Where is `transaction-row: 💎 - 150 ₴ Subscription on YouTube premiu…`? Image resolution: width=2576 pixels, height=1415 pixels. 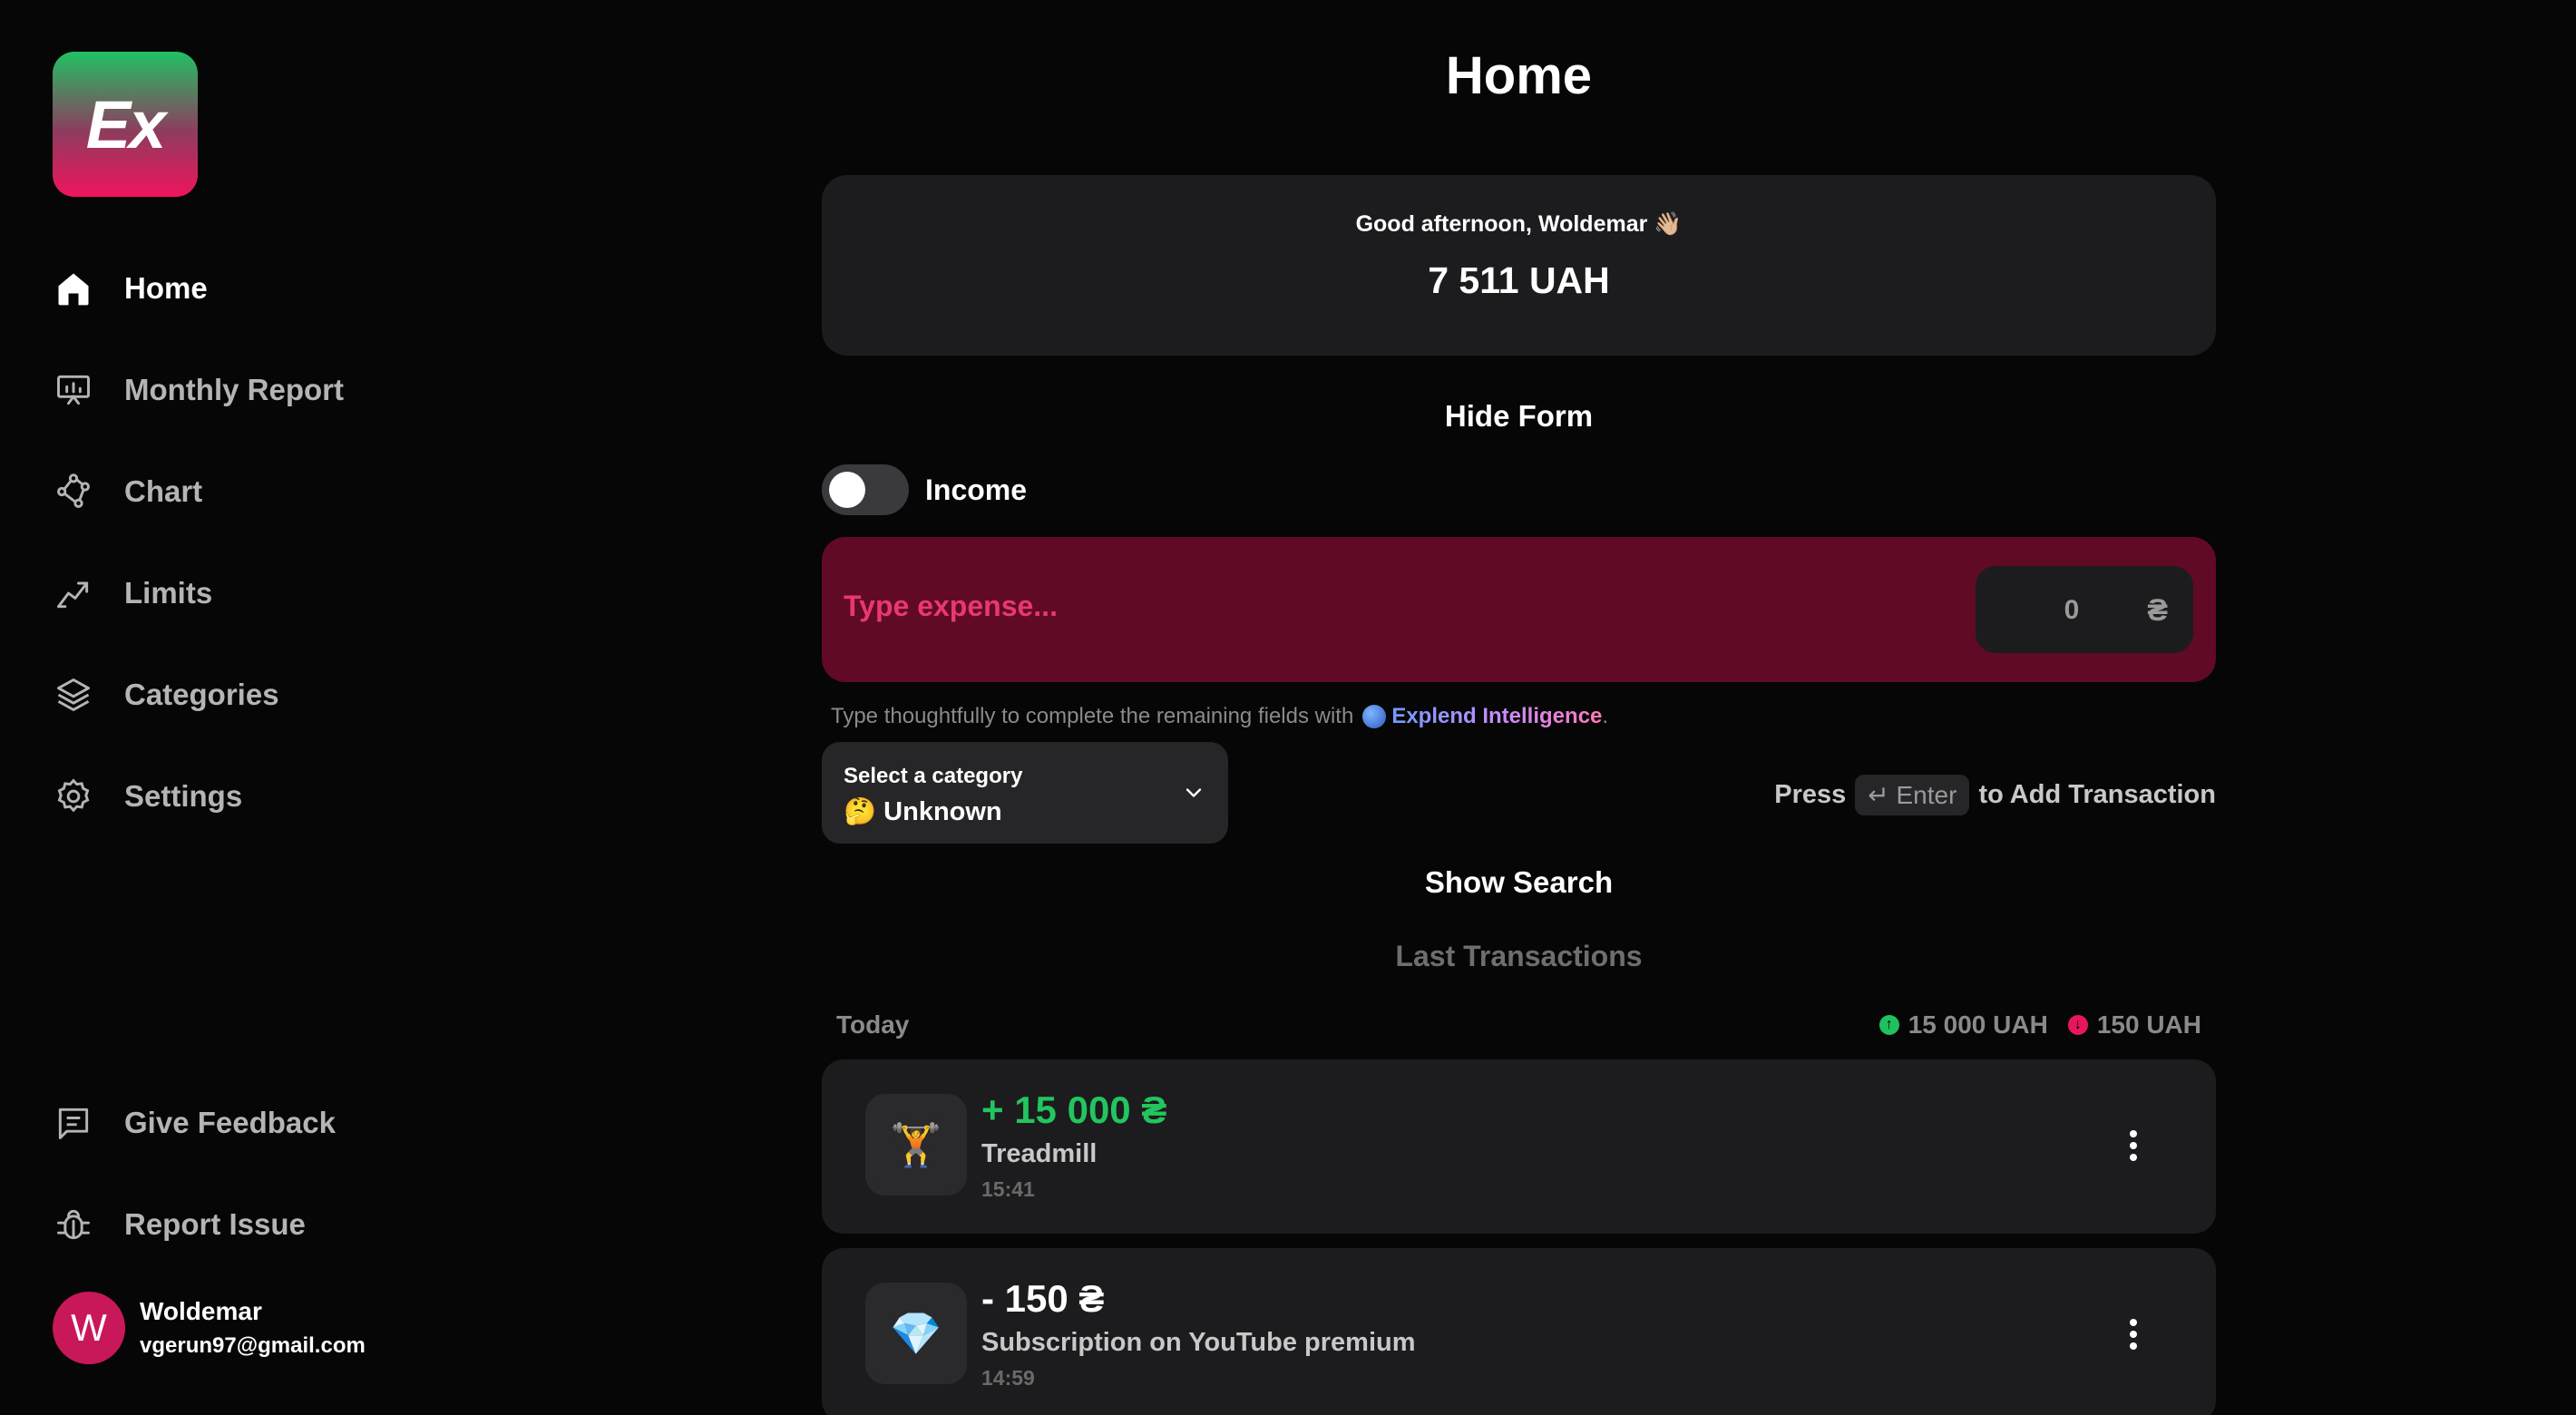 transaction-row: 💎 - 150 ₴ Subscription on YouTube premiu… is located at coordinates (1519, 1331).